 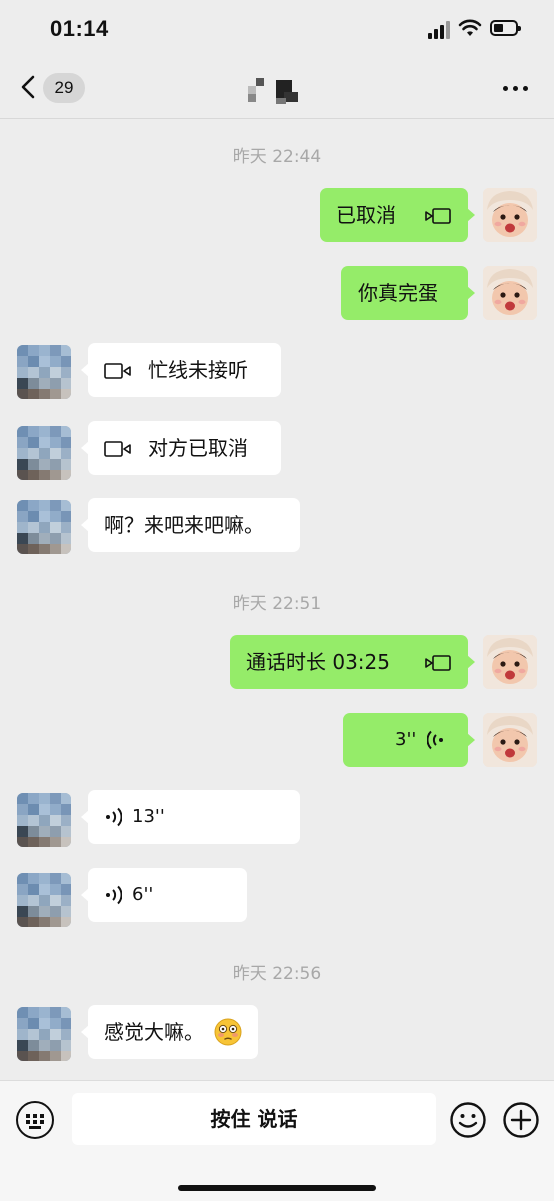 What do you see at coordinates (79, 28) in the screenshot?
I see `clock: 01:14` at bounding box center [79, 28].